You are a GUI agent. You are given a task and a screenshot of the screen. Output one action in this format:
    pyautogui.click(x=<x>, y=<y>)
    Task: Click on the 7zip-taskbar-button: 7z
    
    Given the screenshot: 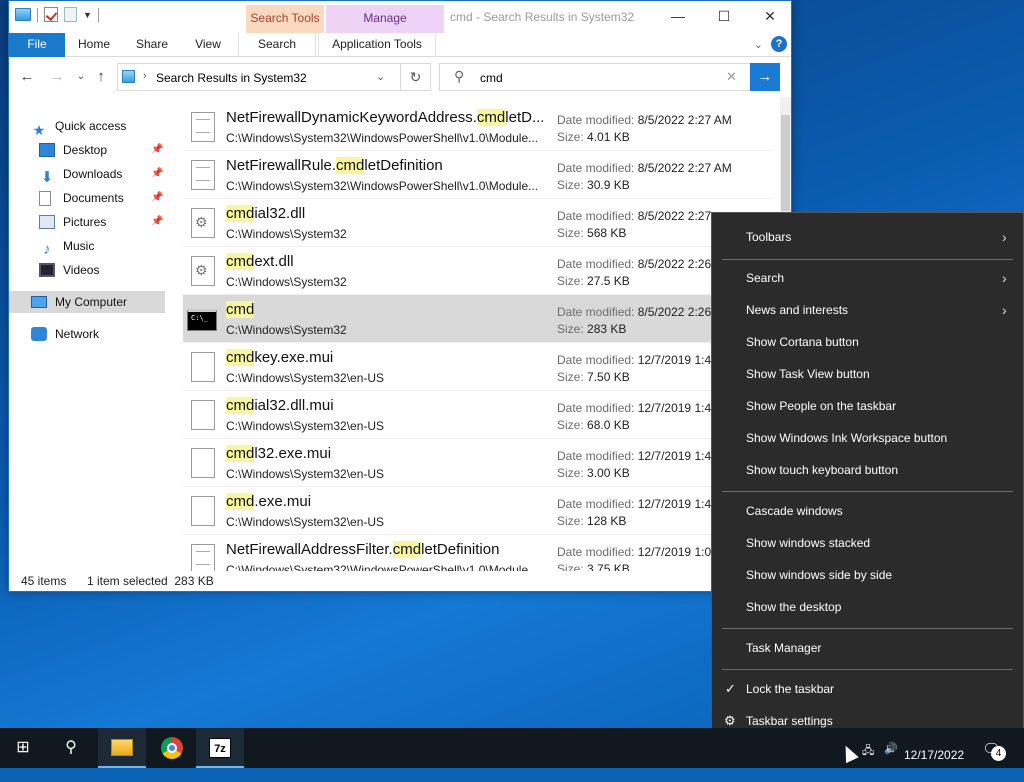 What is the action you would take?
    pyautogui.click(x=220, y=748)
    